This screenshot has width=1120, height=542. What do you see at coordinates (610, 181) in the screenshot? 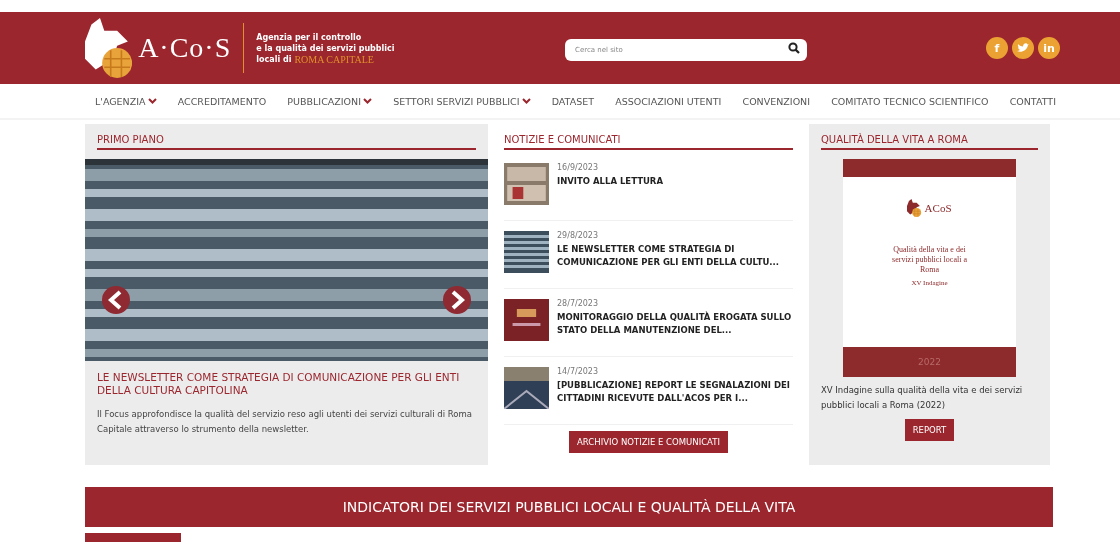
I see `news-title: INVITO ALLA LETTURA` at bounding box center [610, 181].